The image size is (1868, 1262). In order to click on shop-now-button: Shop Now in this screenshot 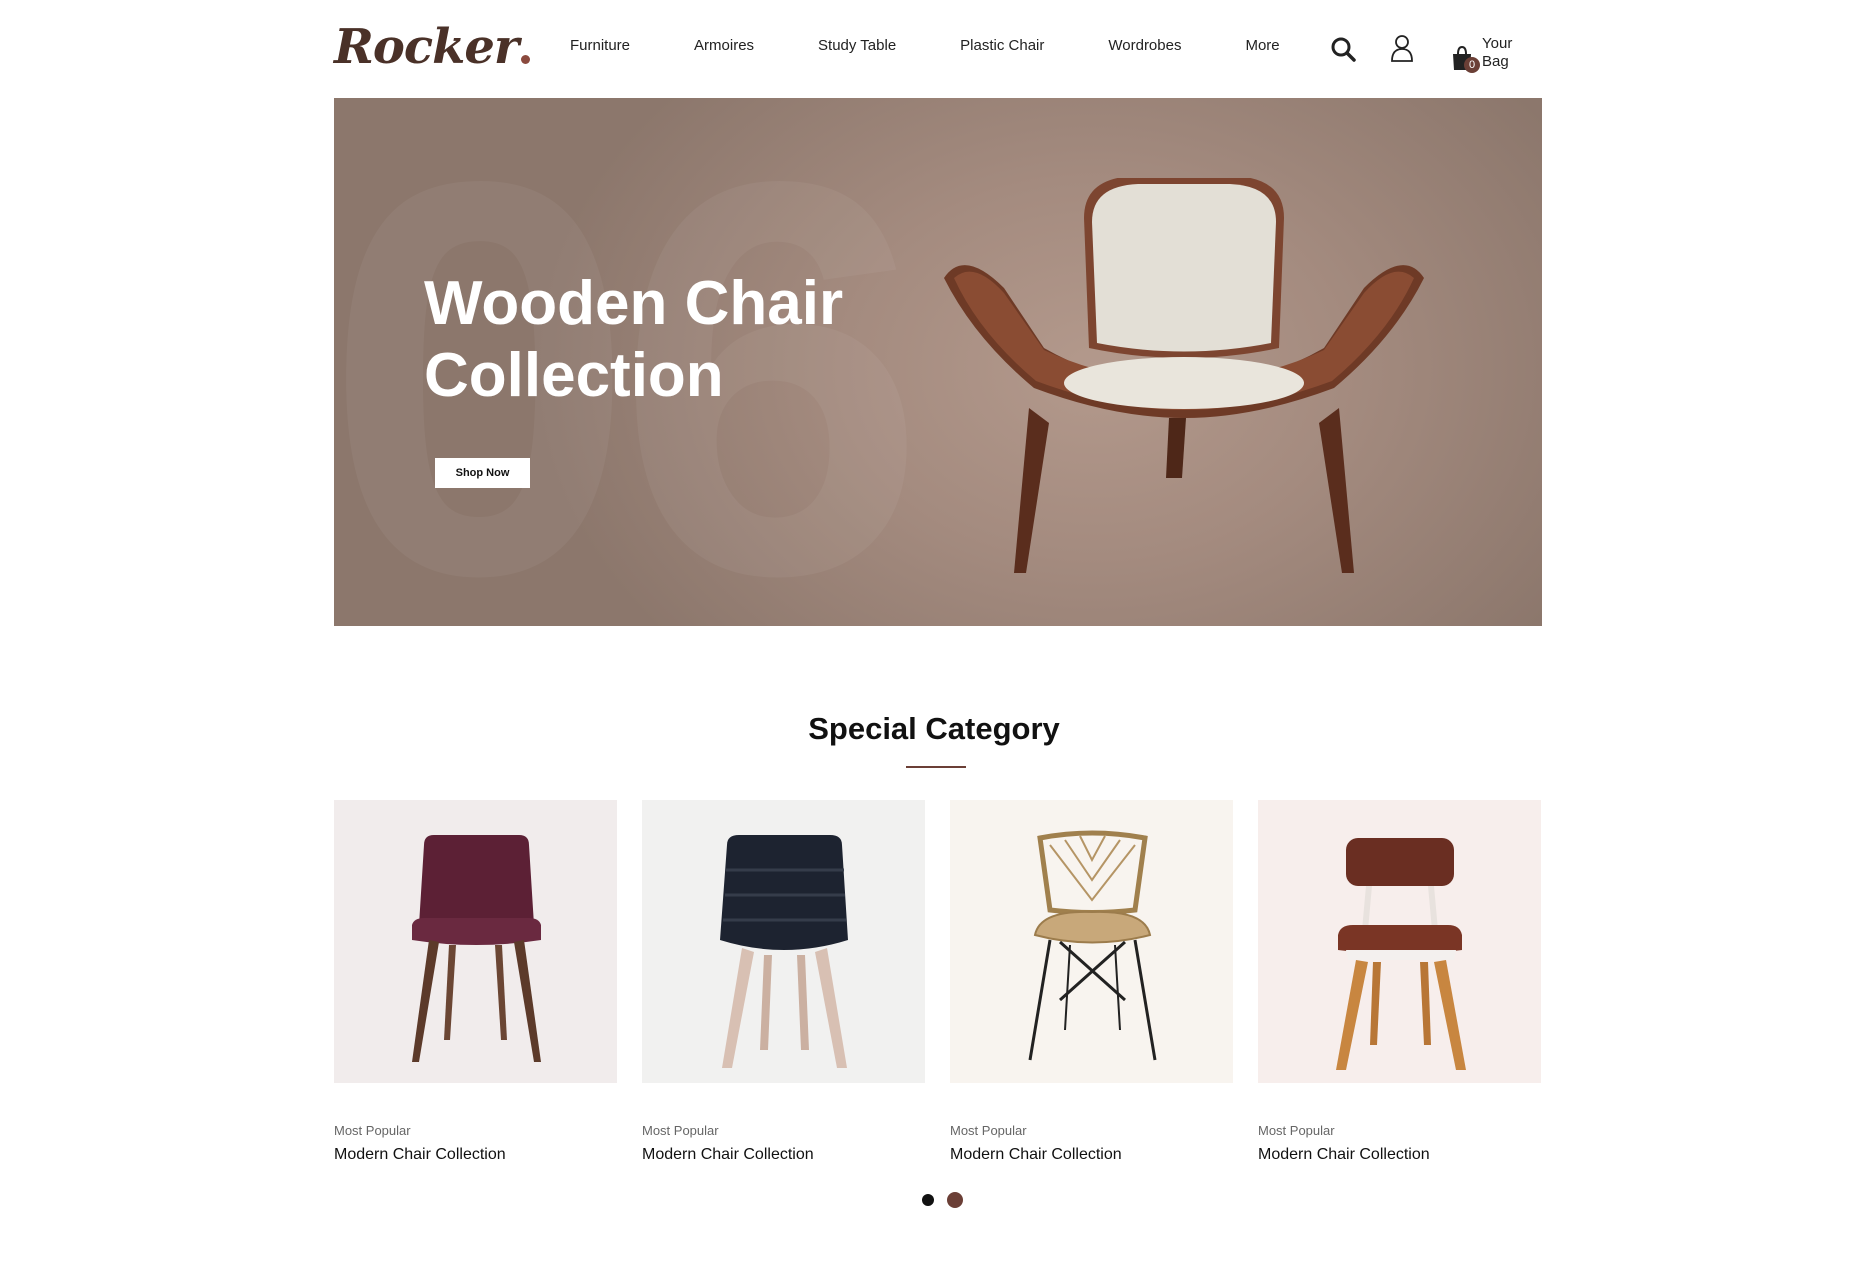, I will do `click(482, 473)`.